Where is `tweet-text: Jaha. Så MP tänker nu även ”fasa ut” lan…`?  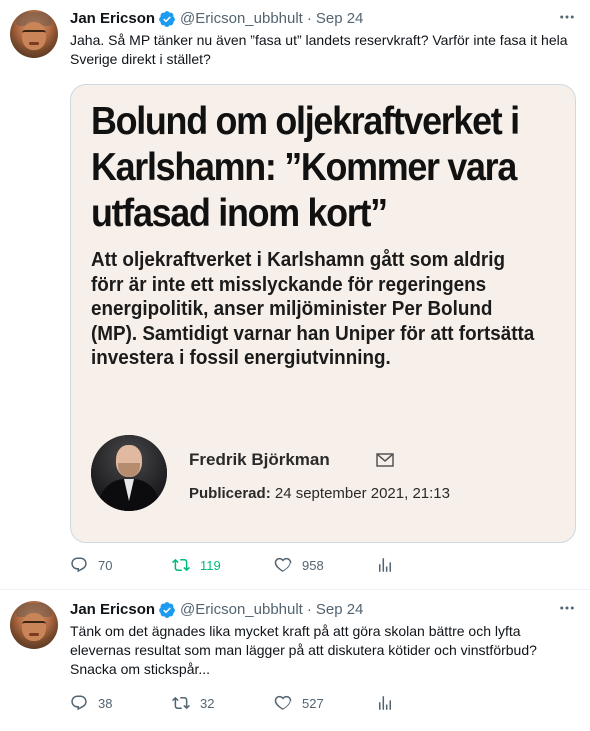
tweet-text: Jaha. Så MP tänker nu även ”fasa ut” lan… is located at coordinates (319, 49).